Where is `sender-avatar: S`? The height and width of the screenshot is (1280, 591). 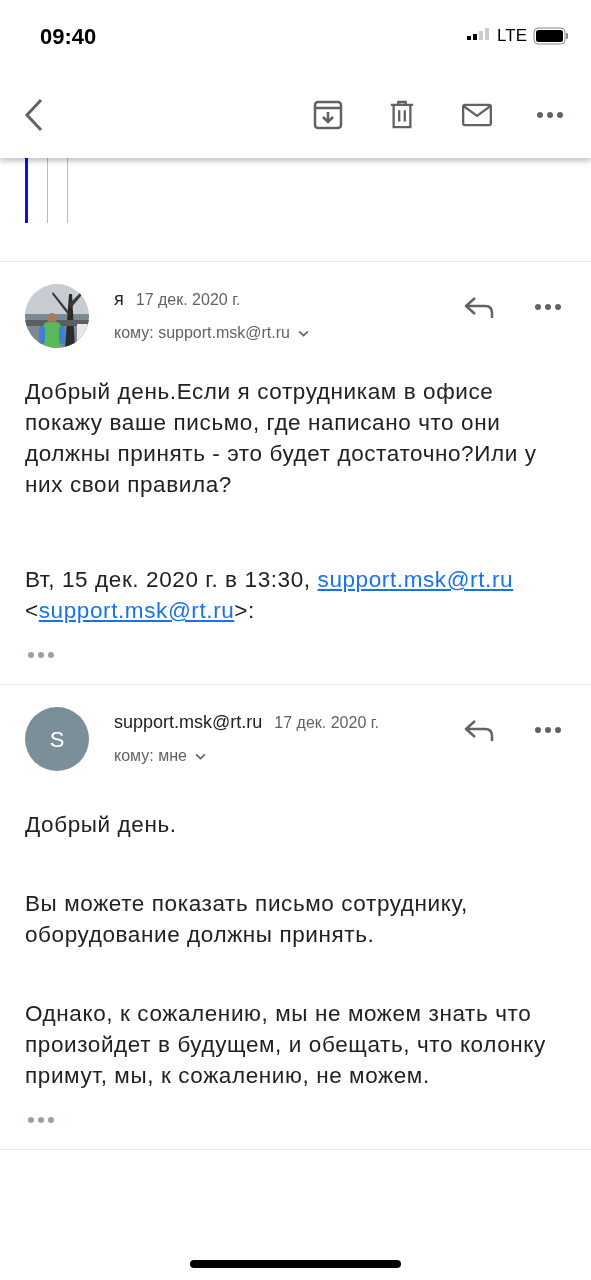
sender-avatar: S is located at coordinates (57, 739).